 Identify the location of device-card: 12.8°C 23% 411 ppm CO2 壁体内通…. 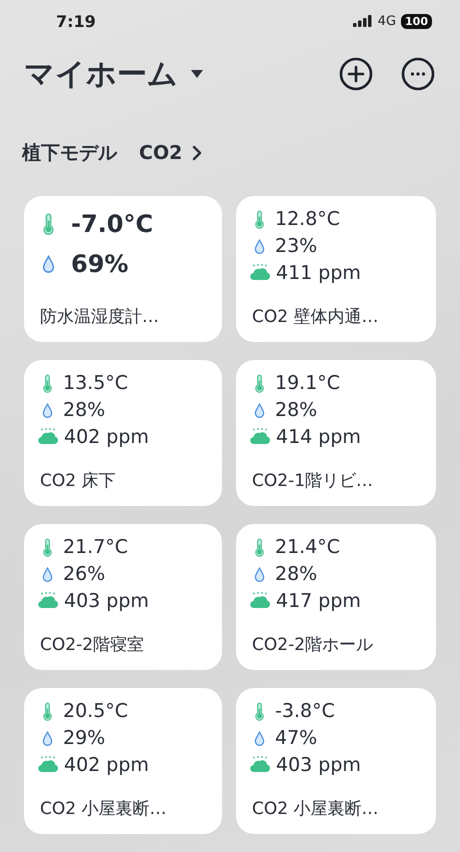
(336, 269).